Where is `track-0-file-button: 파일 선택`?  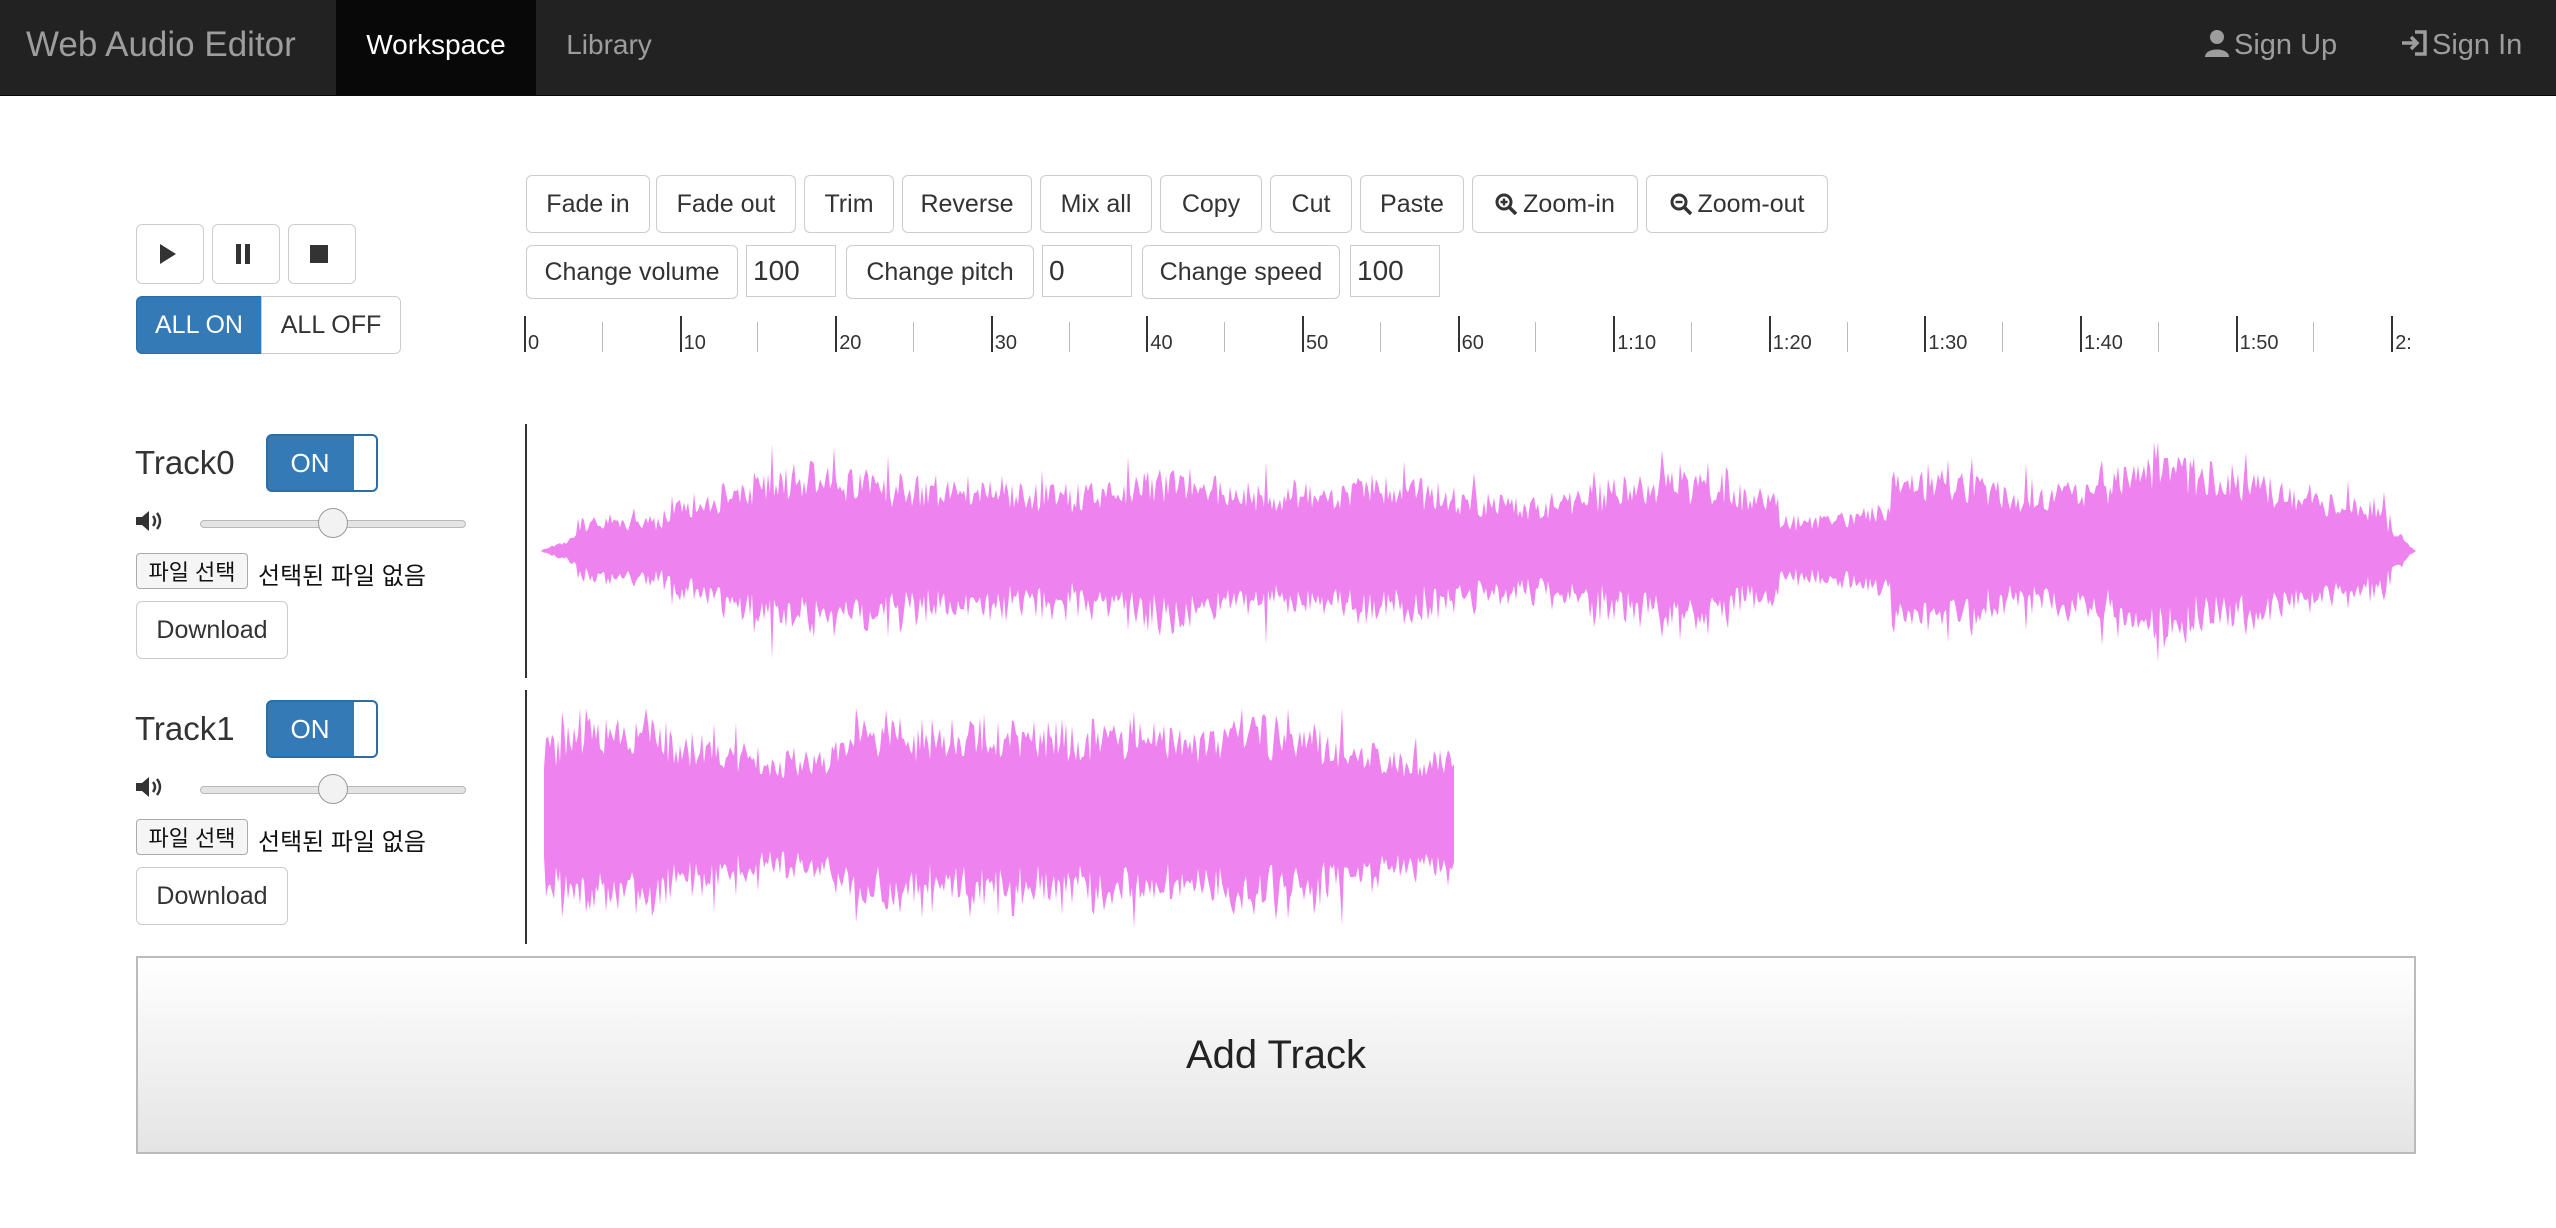 track-0-file-button: 파일 선택 is located at coordinates (192, 571).